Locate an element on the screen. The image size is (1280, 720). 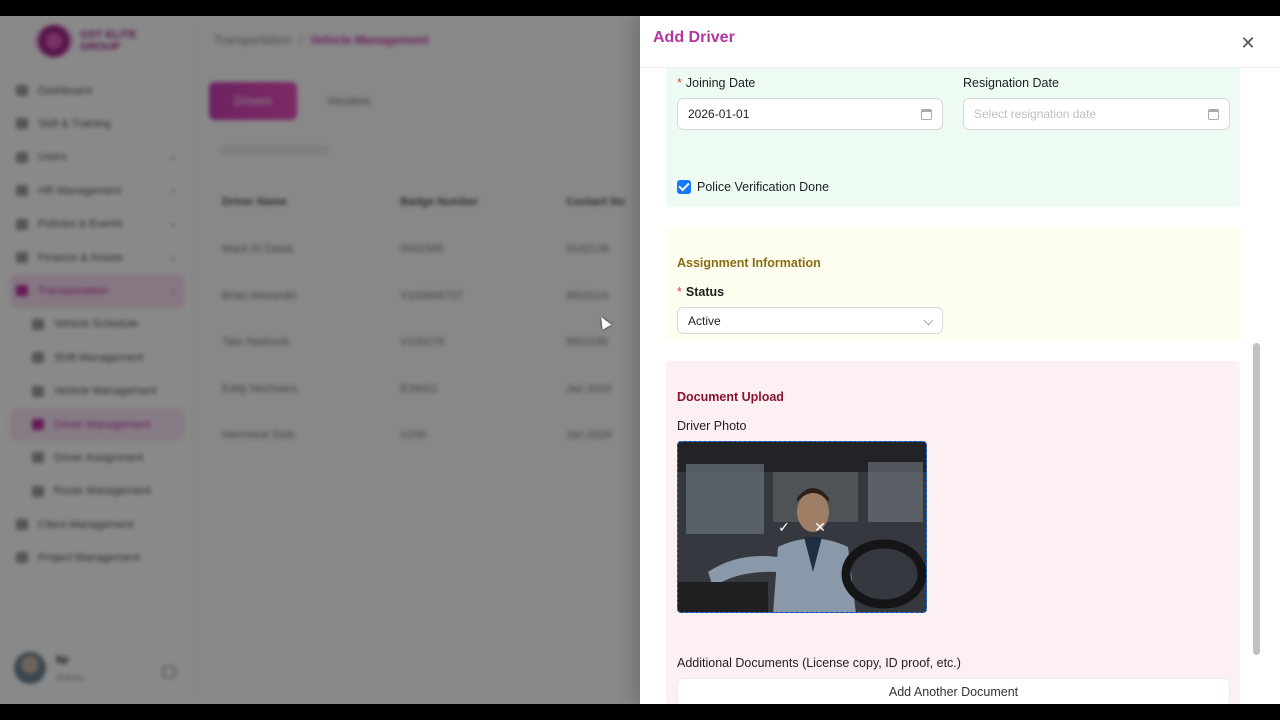
chevron-down-icon is located at coordinates (928, 320).